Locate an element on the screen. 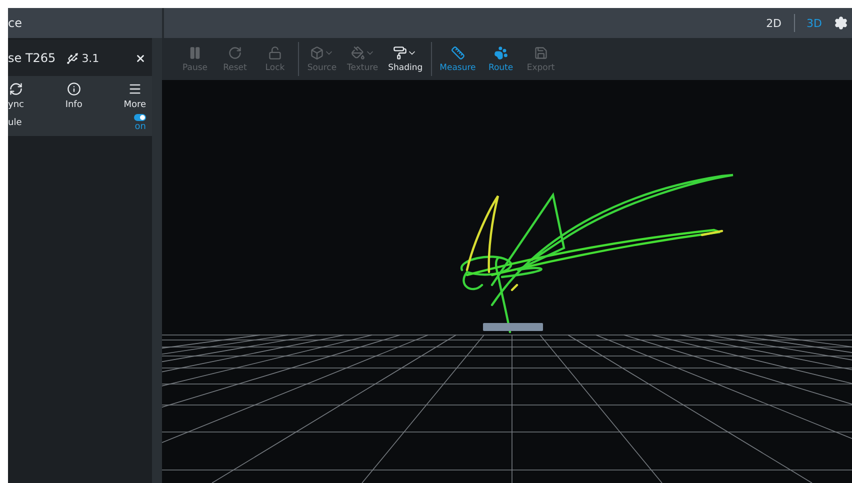 Image resolution: width=852 pixels, height=483 pixels. menu-icon is located at coordinates (135, 89).